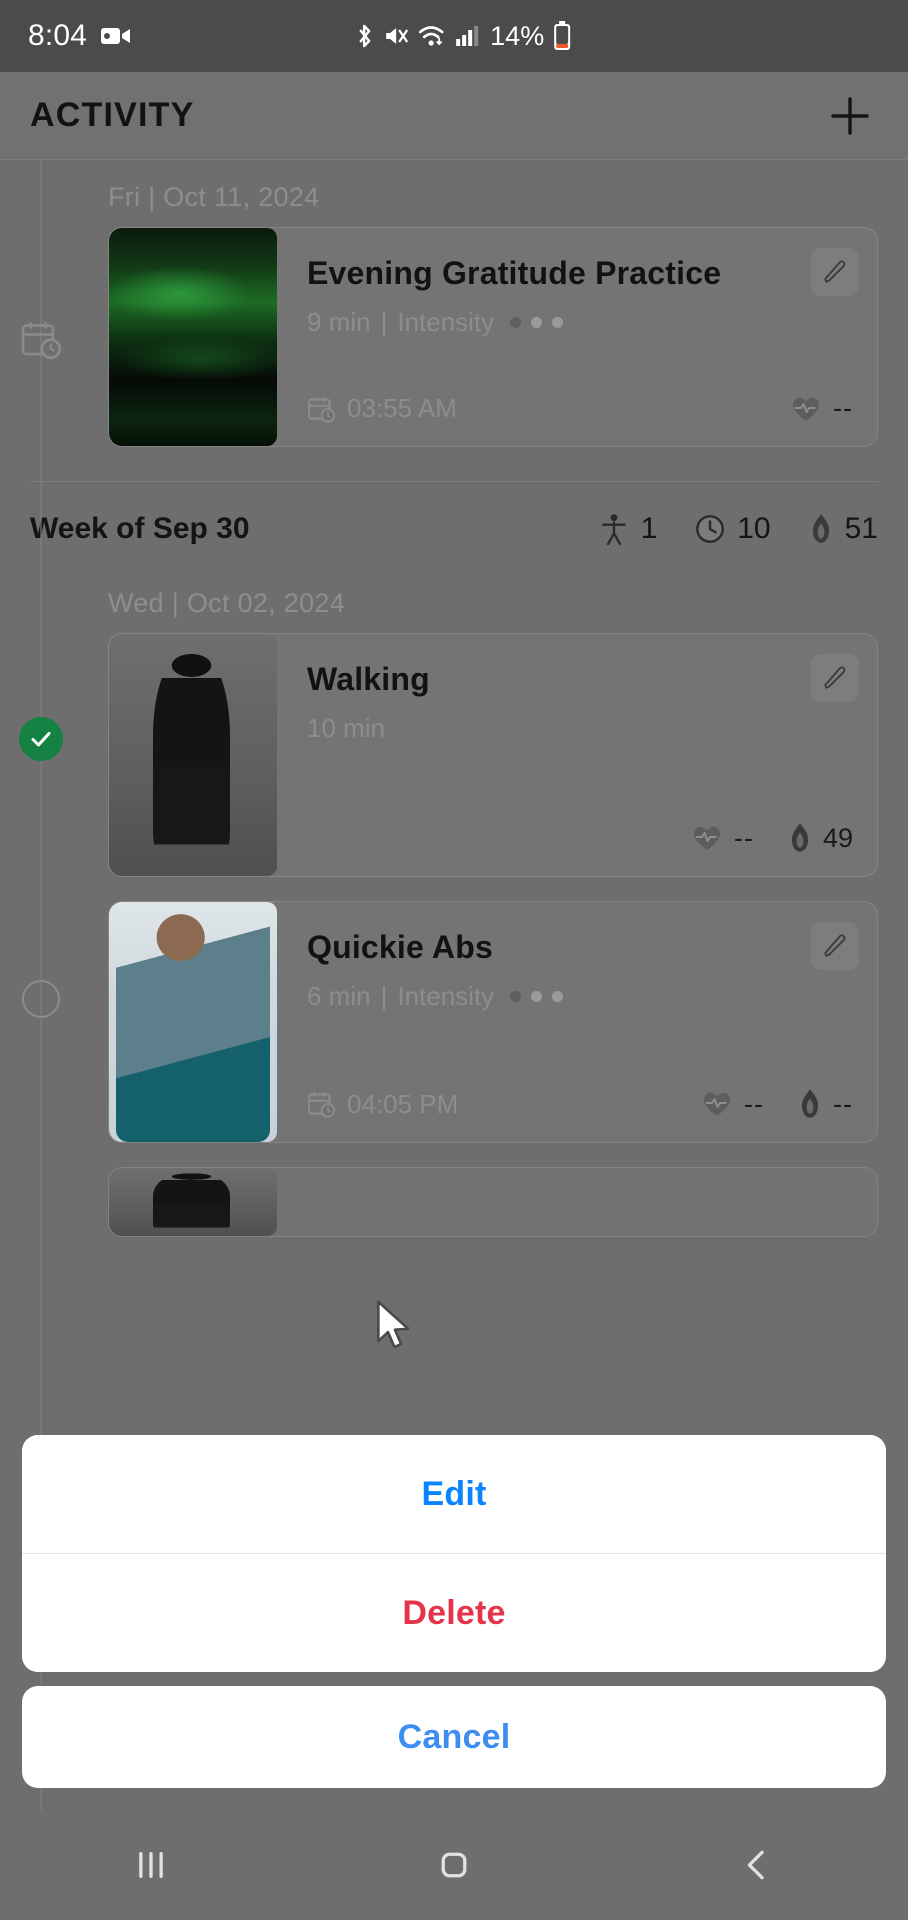  Describe the element at coordinates (214, 197) in the screenshot. I see `date-label: Fri | Oct 11, 2024` at that location.